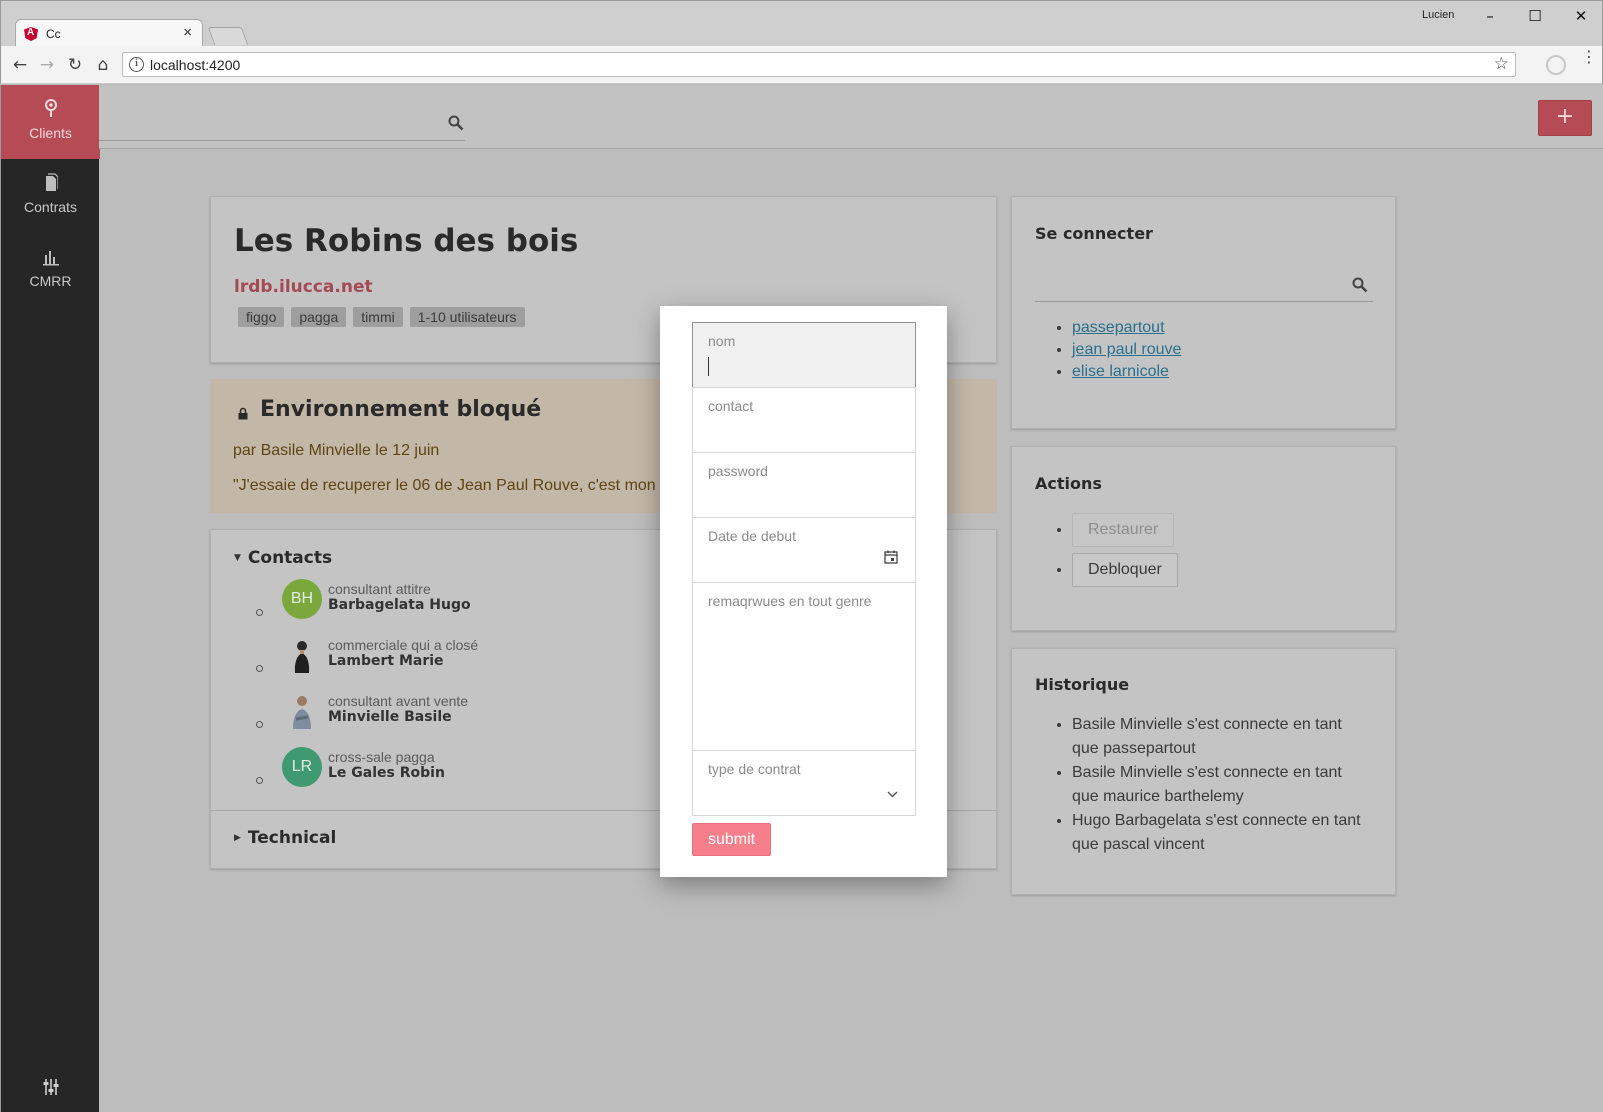 Image resolution: width=1603 pixels, height=1112 pixels. What do you see at coordinates (282, 140) in the screenshot?
I see `client-search-input` at bounding box center [282, 140].